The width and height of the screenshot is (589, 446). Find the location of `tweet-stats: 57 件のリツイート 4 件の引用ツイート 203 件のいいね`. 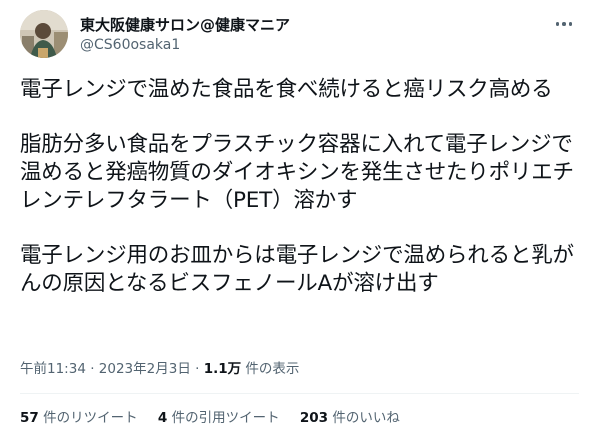

tweet-stats: 57 件のリツイート 4 件の引用ツイート 203 件のいいね is located at coordinates (218, 418).